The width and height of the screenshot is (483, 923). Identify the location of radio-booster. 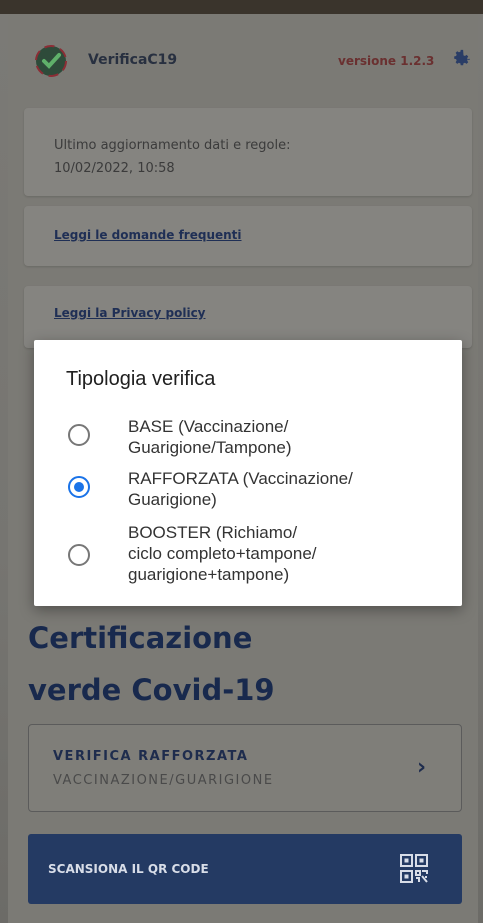
(79, 555).